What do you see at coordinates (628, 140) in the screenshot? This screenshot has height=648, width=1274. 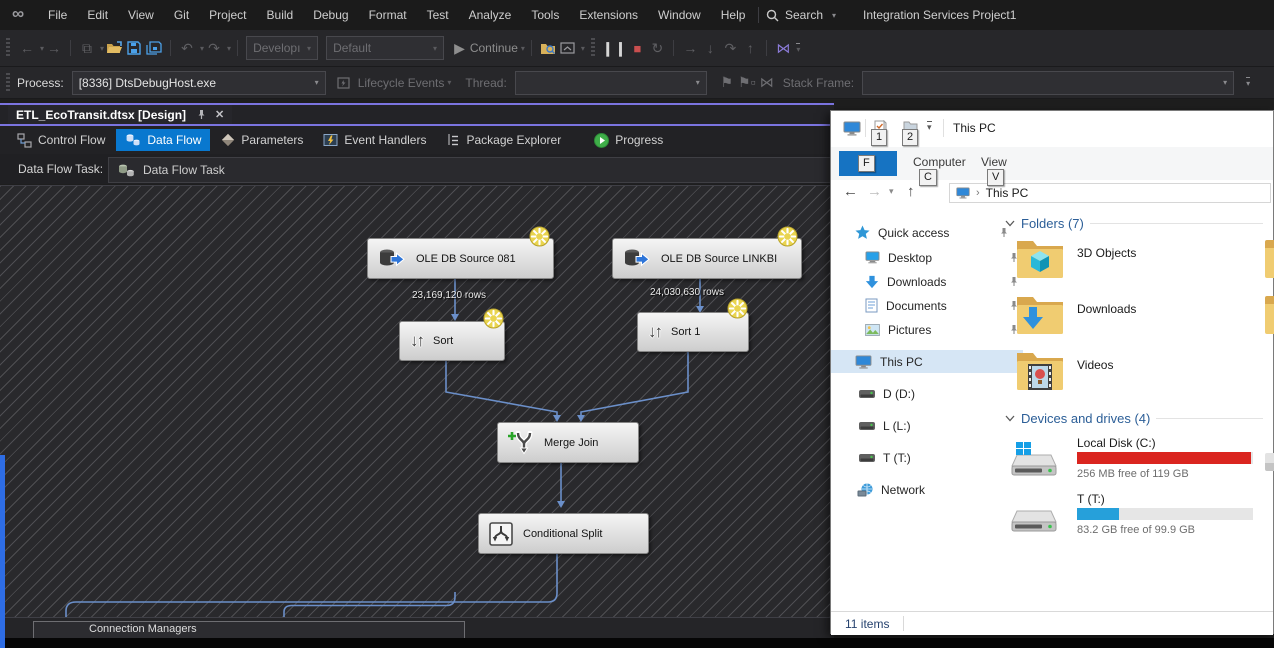 I see `tab-progress: Progress` at bounding box center [628, 140].